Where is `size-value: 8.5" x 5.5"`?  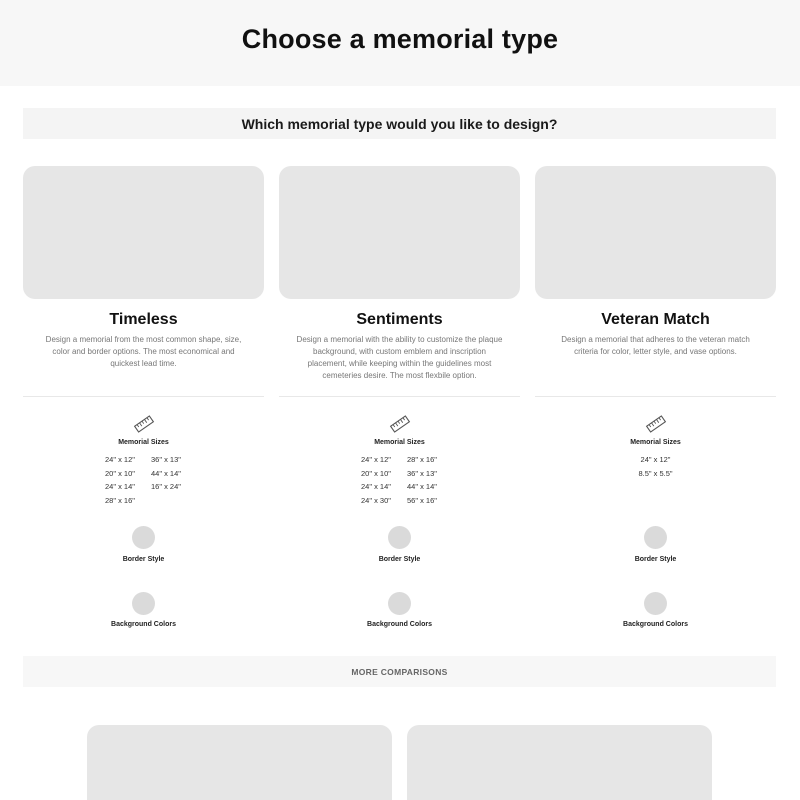 size-value: 8.5" x 5.5" is located at coordinates (655, 473).